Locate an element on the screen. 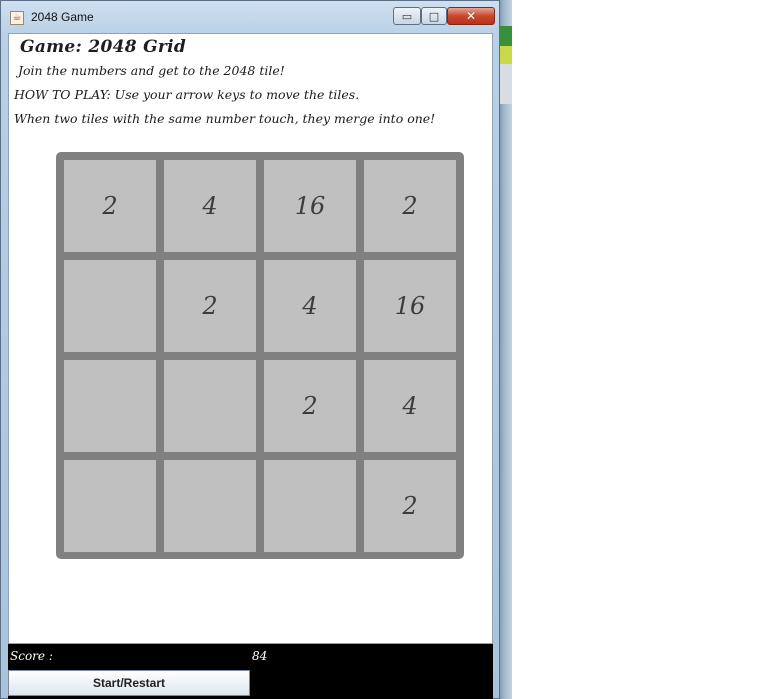 The width and height of the screenshot is (768, 699). tile-r4-c1 is located at coordinates (110, 506).